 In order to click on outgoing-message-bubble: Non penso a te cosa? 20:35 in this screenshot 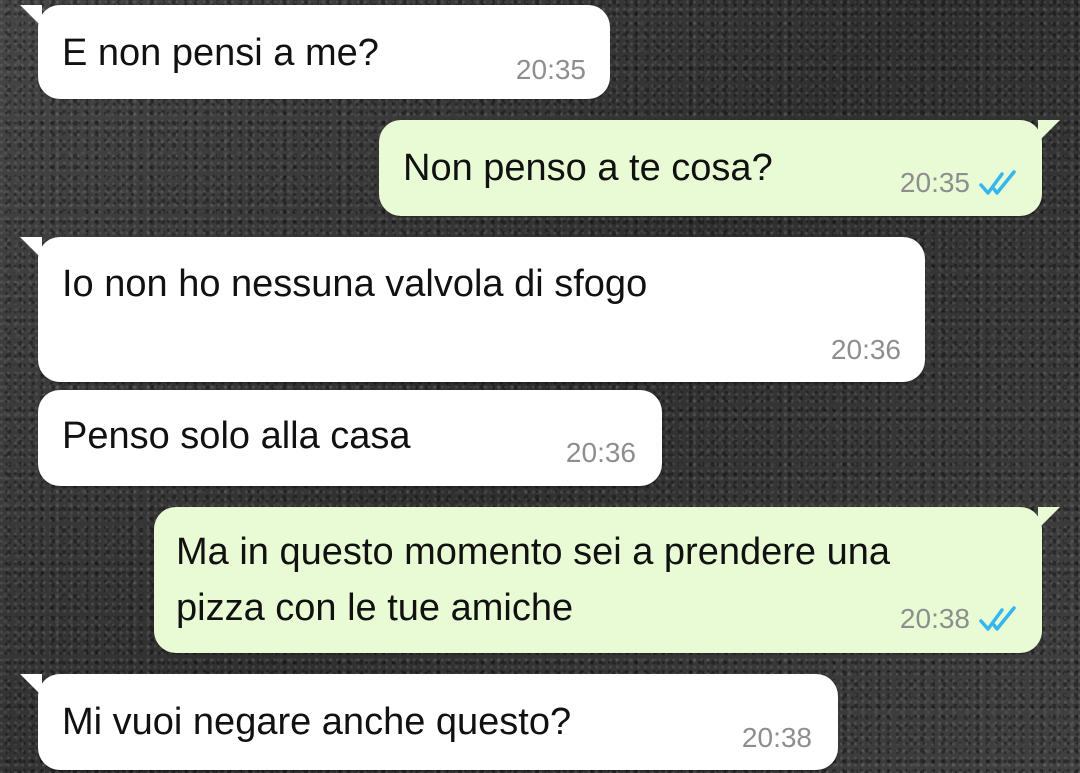, I will do `click(719, 168)`.